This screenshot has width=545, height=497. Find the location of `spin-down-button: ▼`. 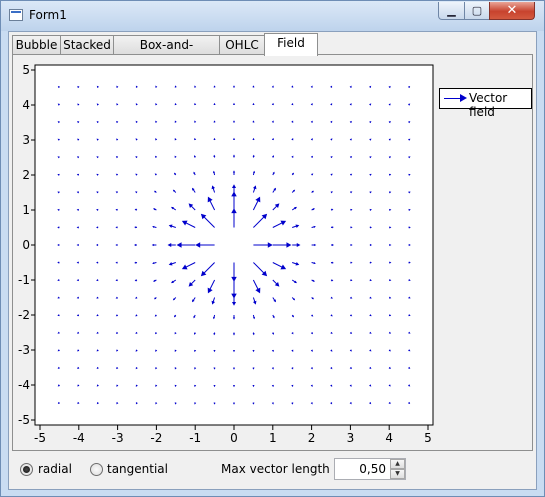

spin-down-button: ▼ is located at coordinates (397, 474).